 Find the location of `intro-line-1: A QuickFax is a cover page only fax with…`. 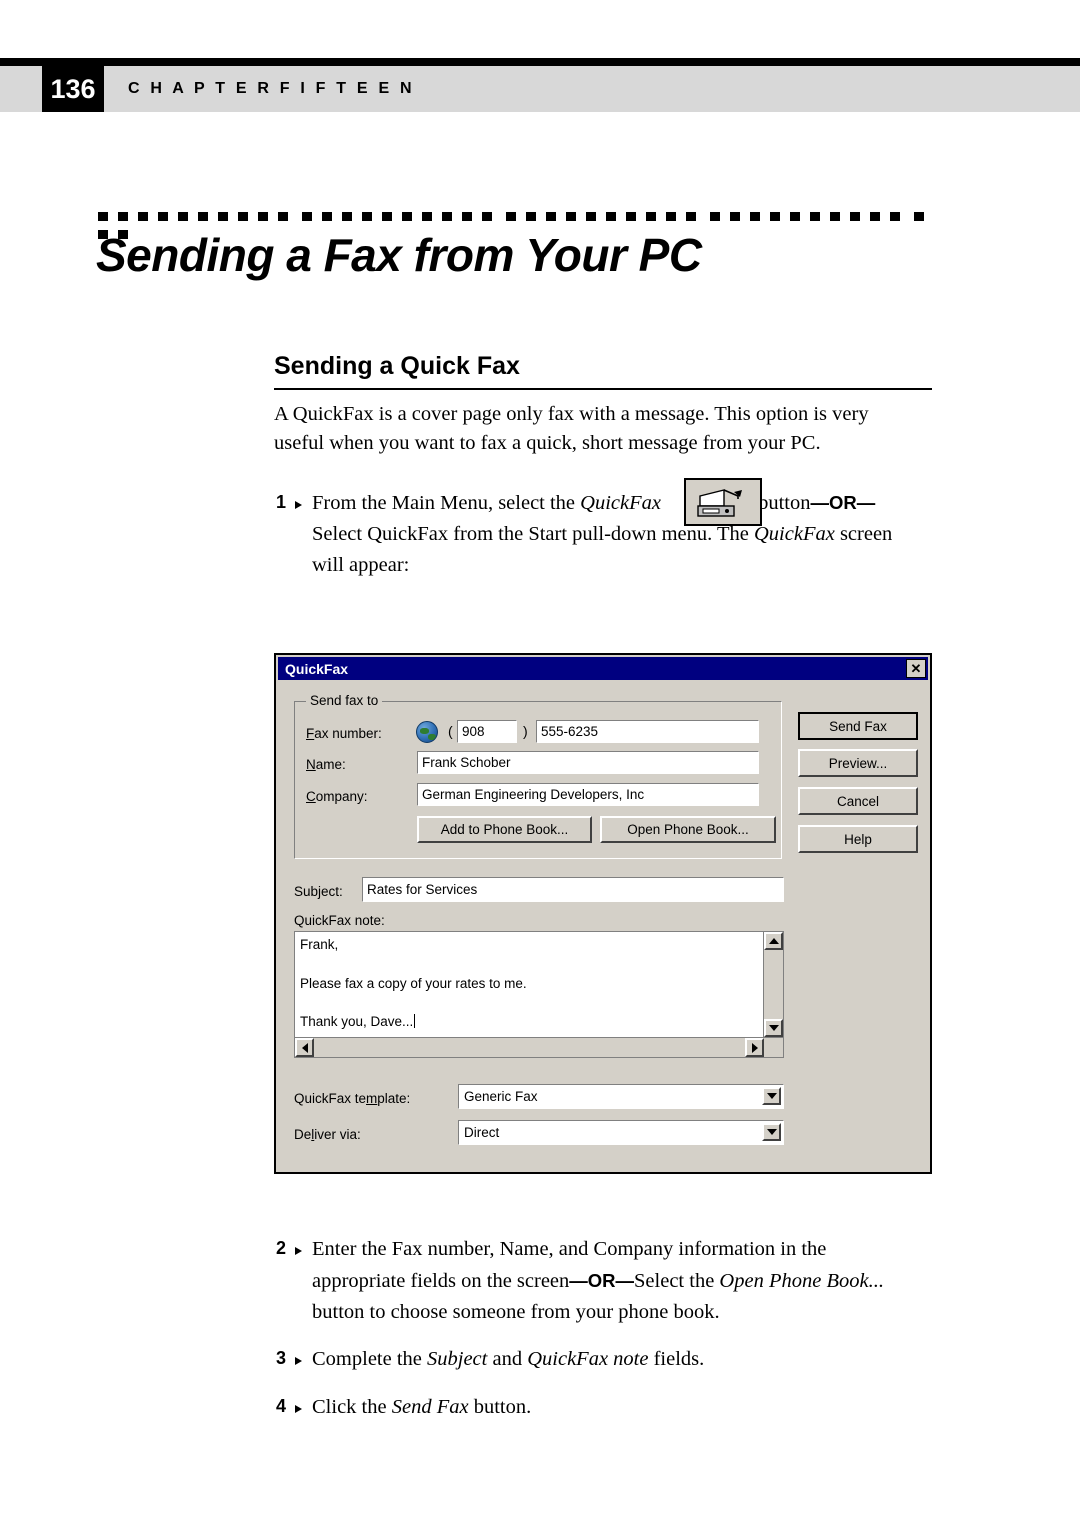

intro-line-1: A QuickFax is a cover page only fax with… is located at coordinates (571, 414).